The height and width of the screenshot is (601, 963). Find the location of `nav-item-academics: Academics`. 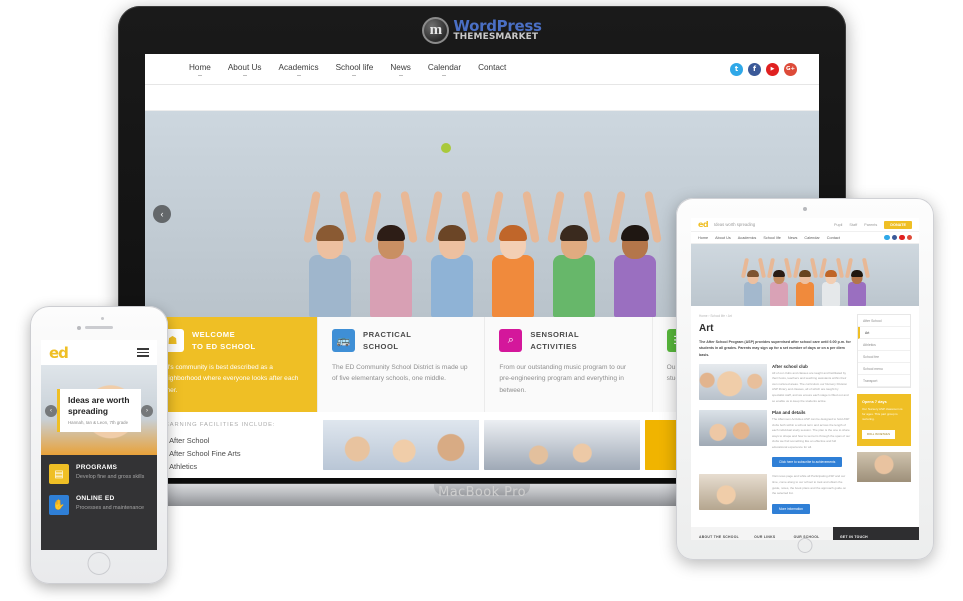

nav-item-academics: Academics is located at coordinates (299, 69).